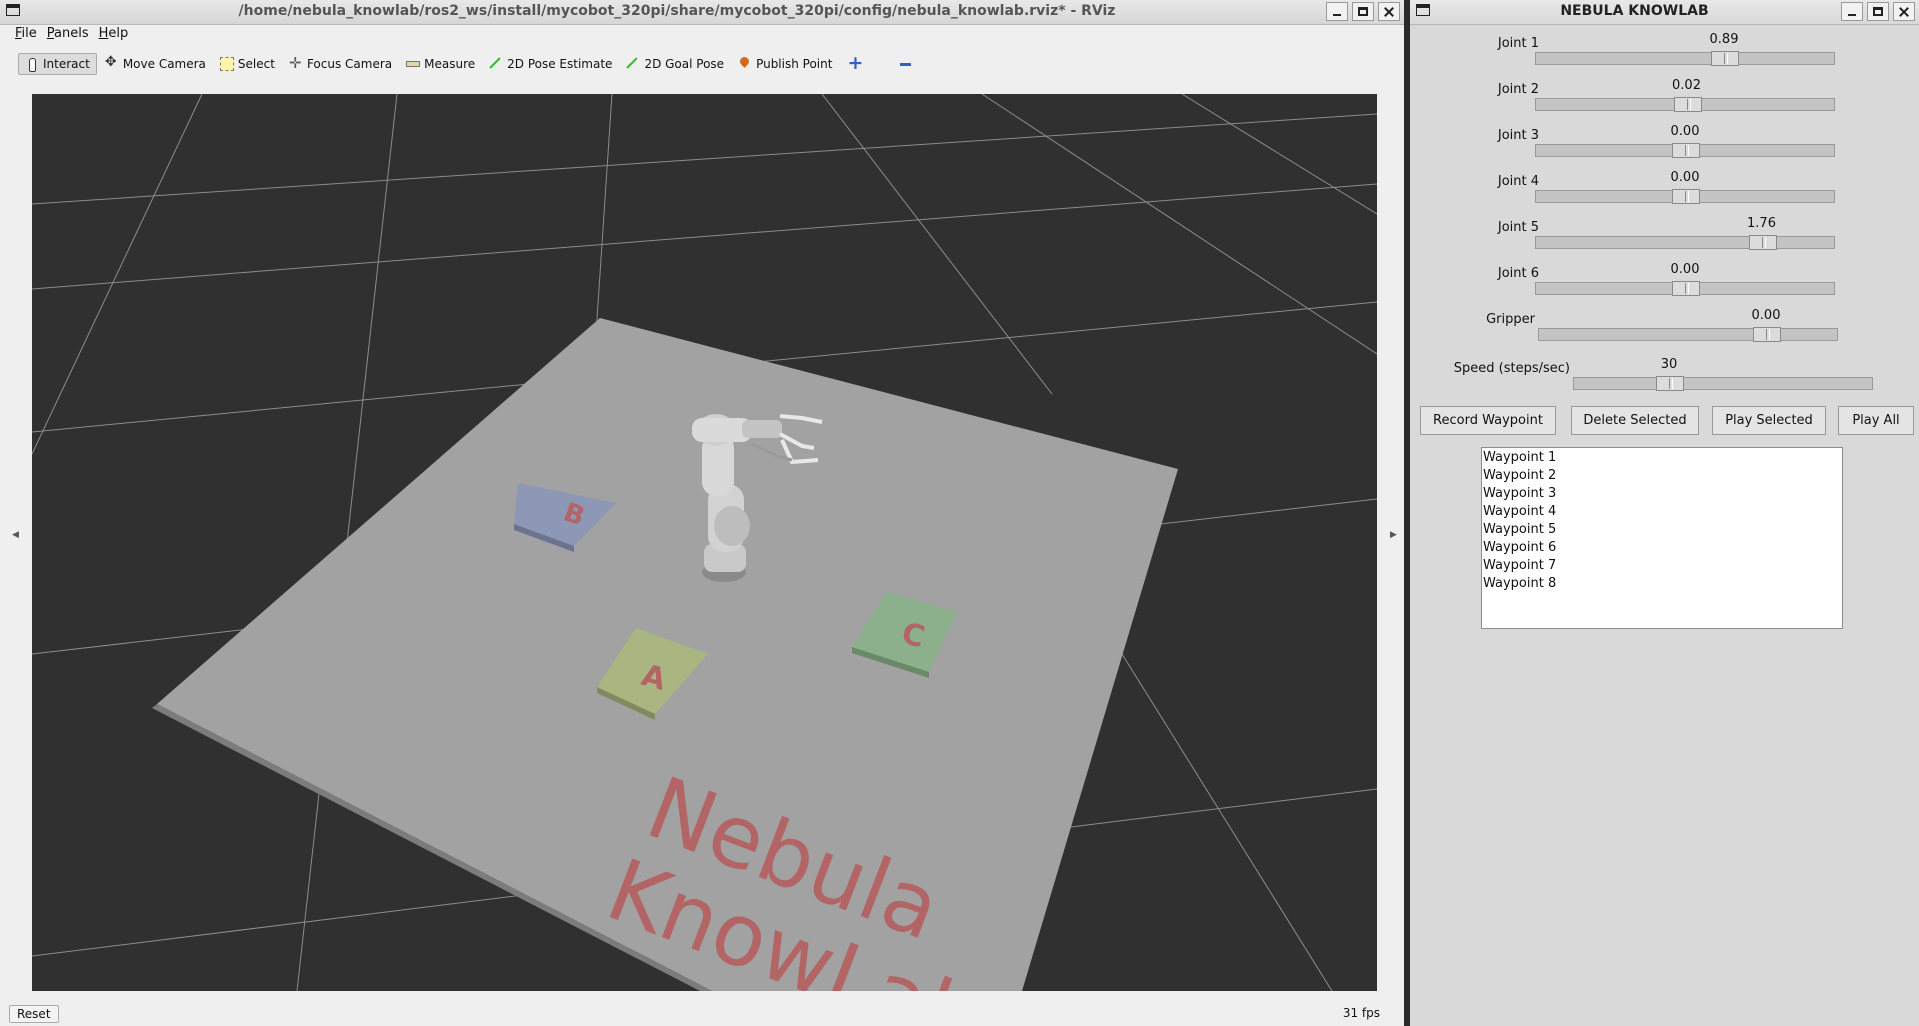  Describe the element at coordinates (1662, 476) in the screenshot. I see `waypoint-list-item: Waypoint 2` at that location.